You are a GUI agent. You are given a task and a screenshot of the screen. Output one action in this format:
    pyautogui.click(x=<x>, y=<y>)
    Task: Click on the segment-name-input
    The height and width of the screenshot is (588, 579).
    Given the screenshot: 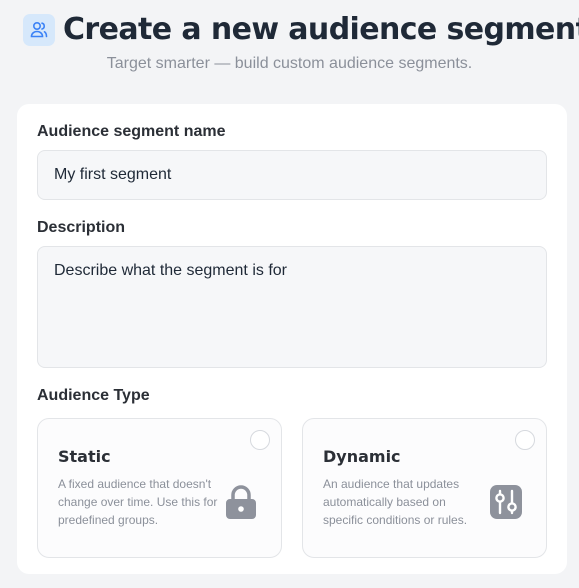 What is the action you would take?
    pyautogui.click(x=292, y=175)
    